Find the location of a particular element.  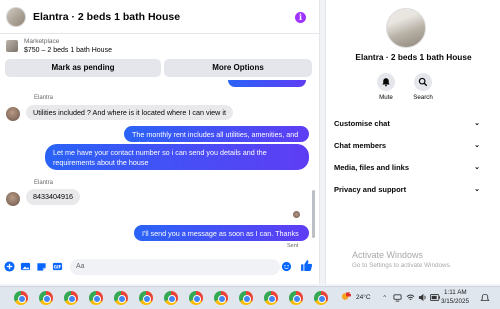

bell-icon is located at coordinates (386, 82).